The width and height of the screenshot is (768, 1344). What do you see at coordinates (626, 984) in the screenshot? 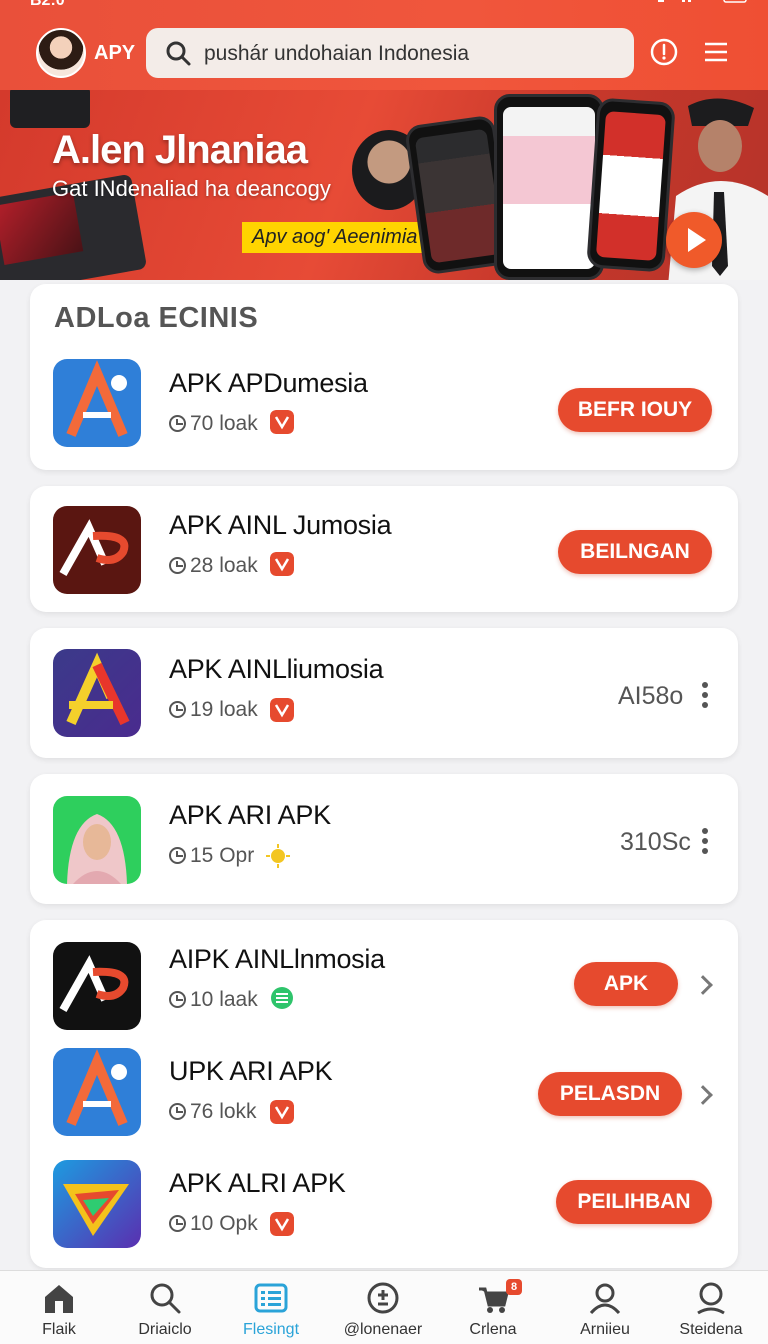
I see `app-action-button: APK` at bounding box center [626, 984].